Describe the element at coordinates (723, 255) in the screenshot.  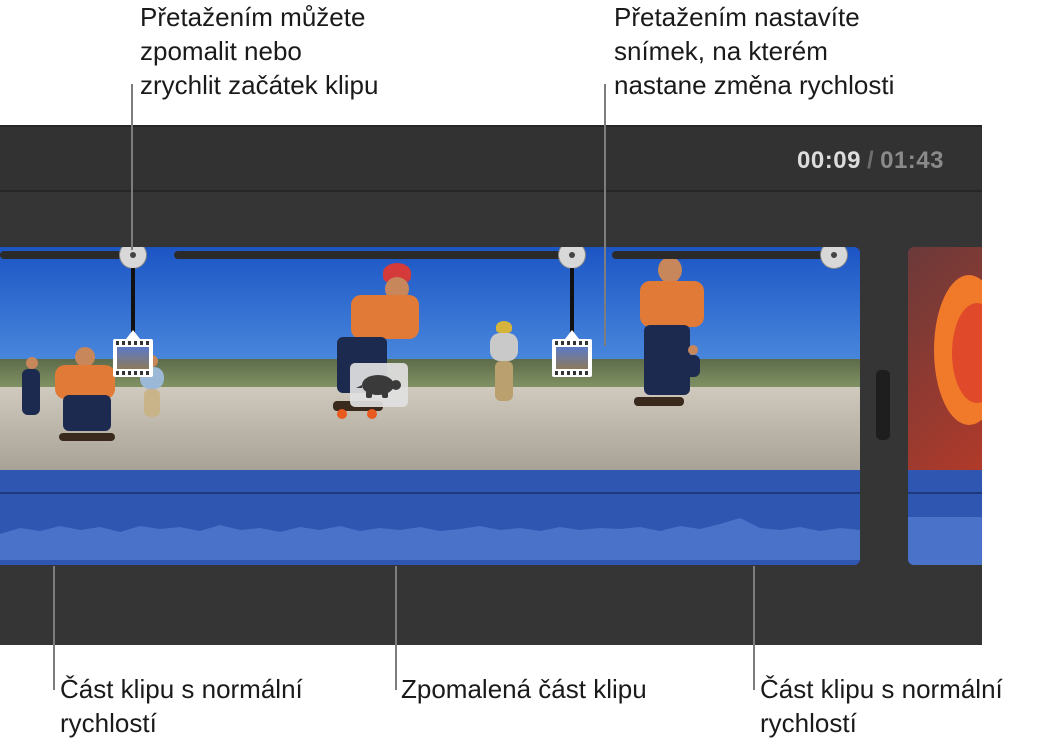
I see `speed-range-bar-right` at that location.